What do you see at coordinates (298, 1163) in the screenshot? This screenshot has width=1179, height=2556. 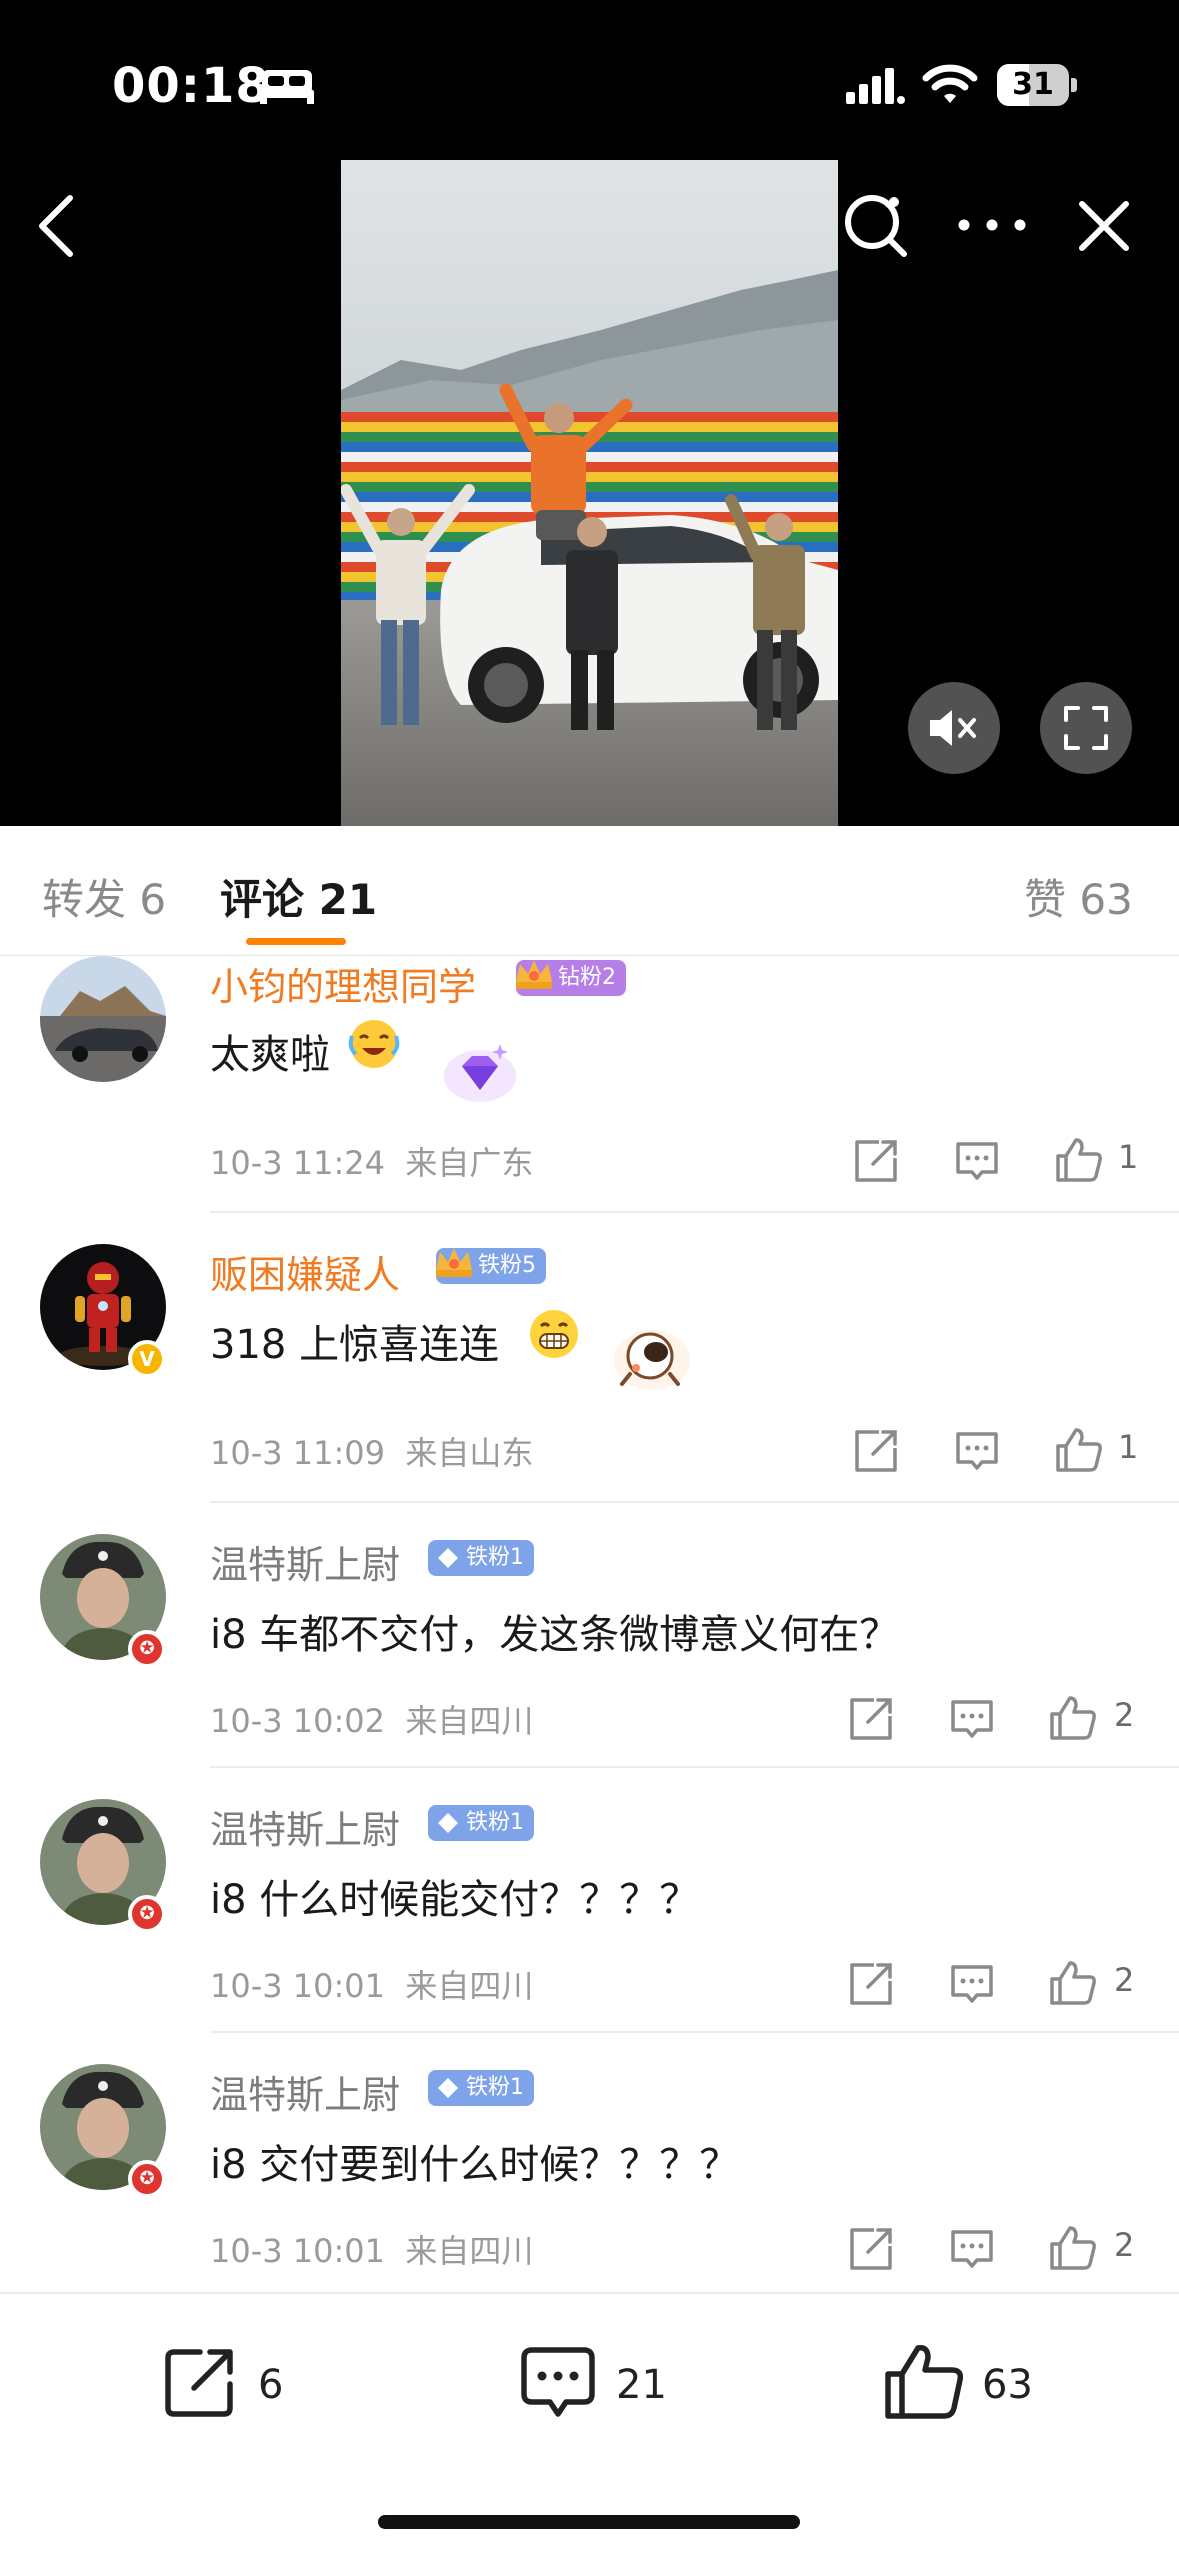 I see `comment-time: 10-3 11:24` at bounding box center [298, 1163].